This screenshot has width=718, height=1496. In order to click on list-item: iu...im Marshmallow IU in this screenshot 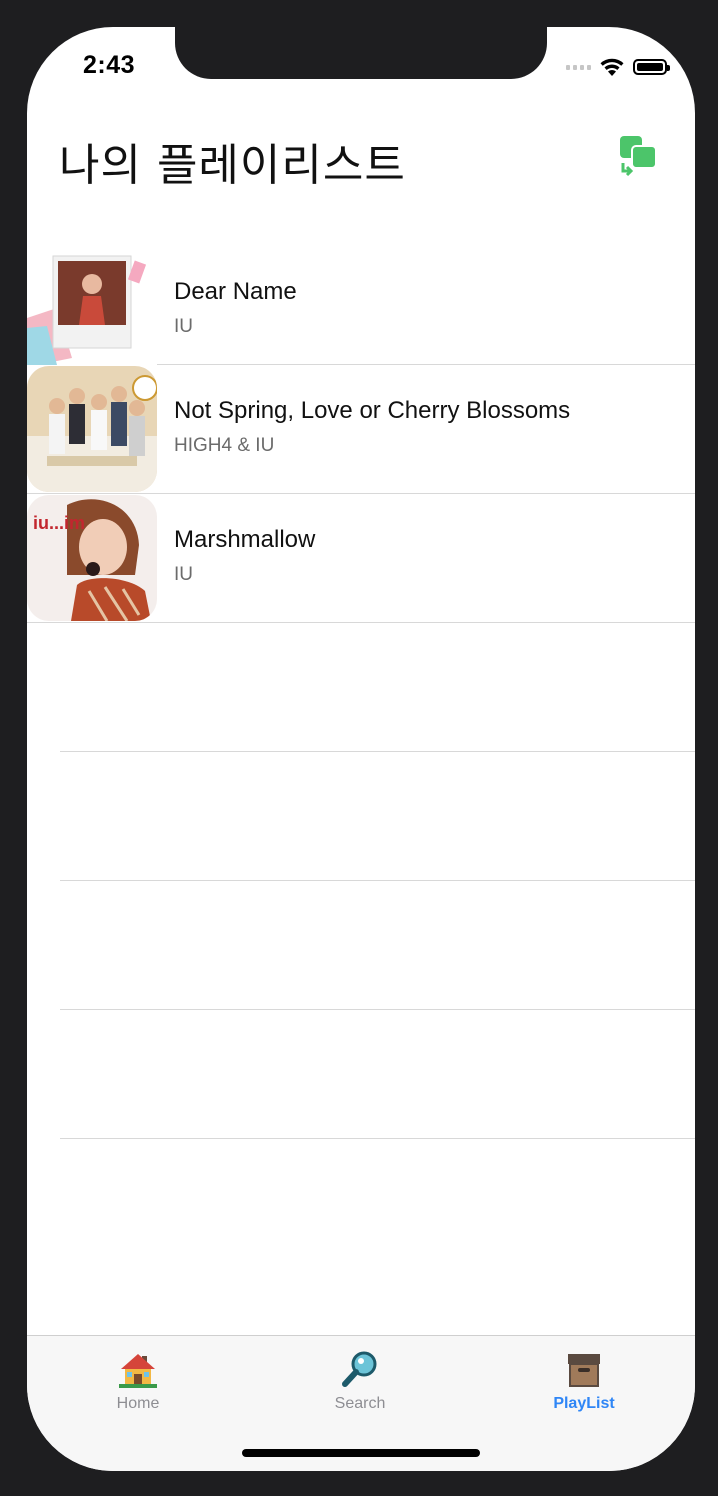, I will do `click(361, 558)`.